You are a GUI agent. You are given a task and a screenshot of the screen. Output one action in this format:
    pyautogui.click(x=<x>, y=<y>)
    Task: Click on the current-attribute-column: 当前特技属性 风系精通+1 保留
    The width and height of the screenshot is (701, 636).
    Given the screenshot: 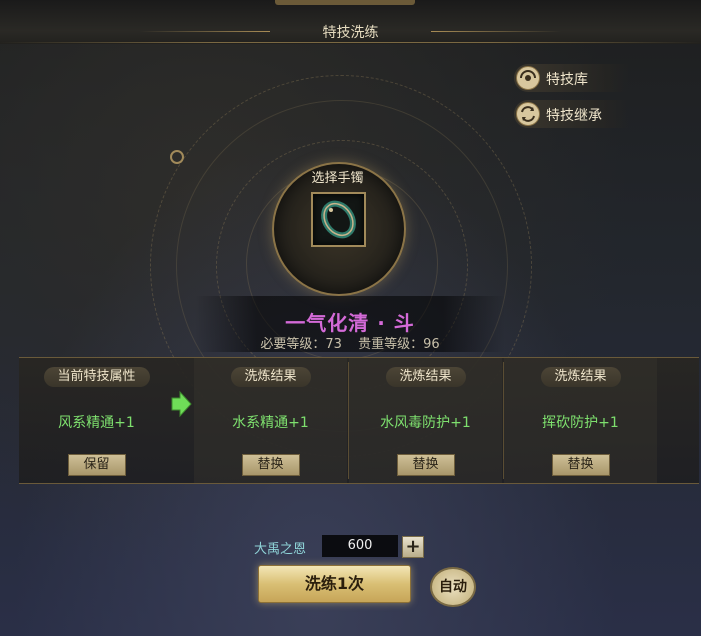 What is the action you would take?
    pyautogui.click(x=96, y=420)
    